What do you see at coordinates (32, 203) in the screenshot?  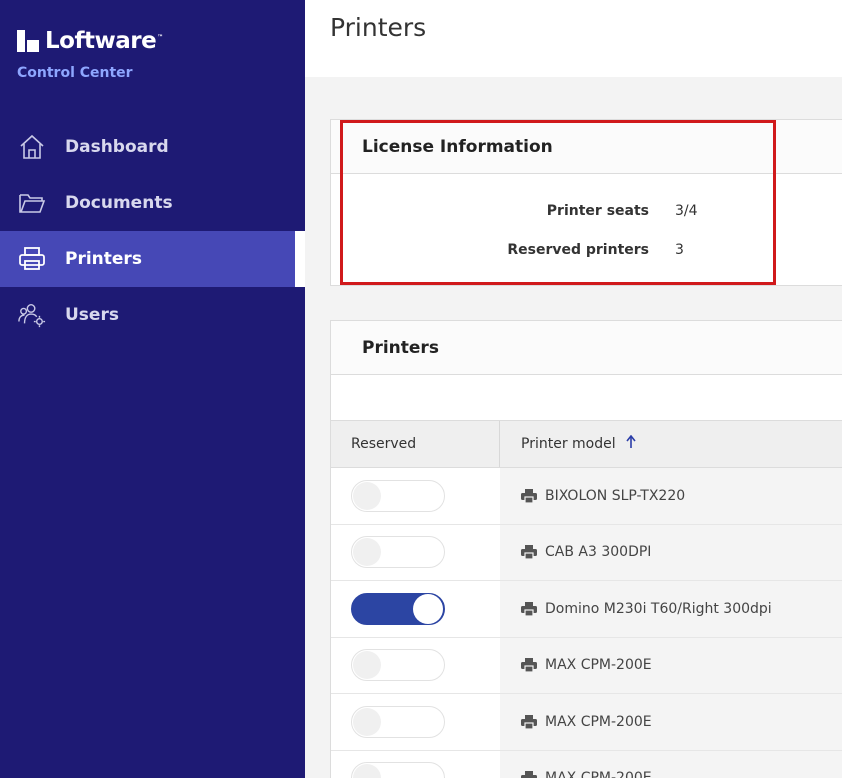 I see `folder-icon` at bounding box center [32, 203].